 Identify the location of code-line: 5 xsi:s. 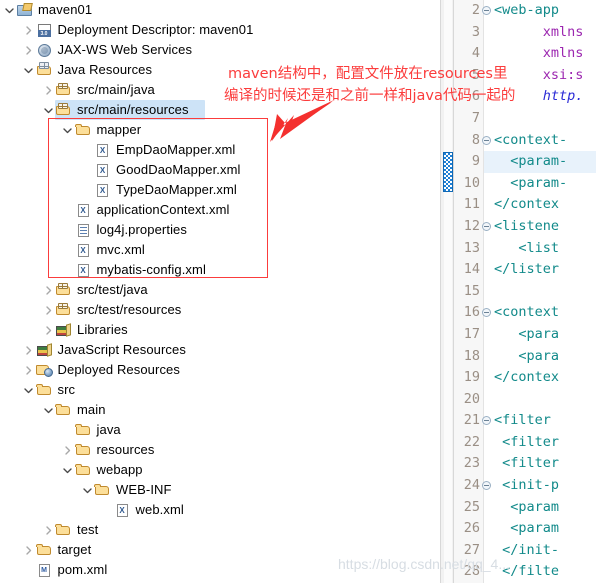
(525, 76).